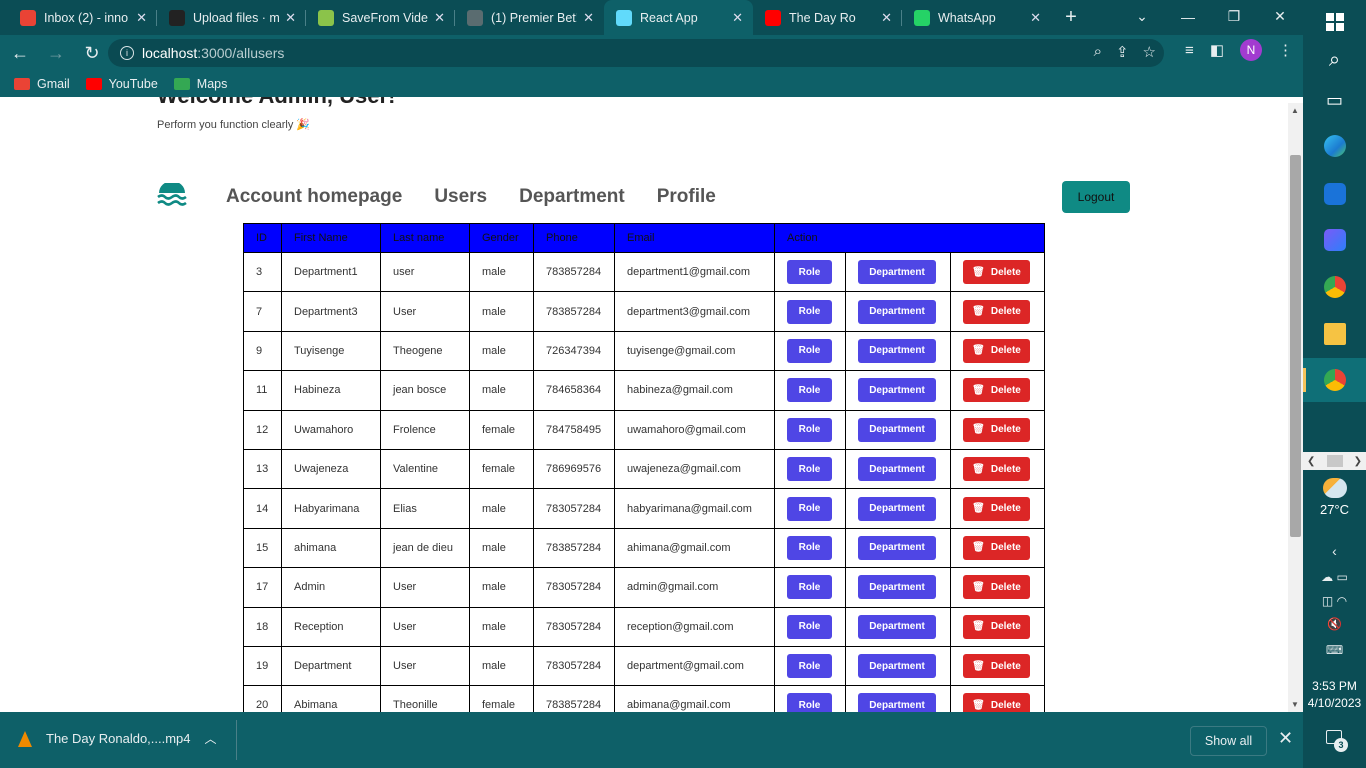 This screenshot has height=768, width=1366. Describe the element at coordinates (1295, 346) in the screenshot. I see `scrollbar-thumb` at that location.